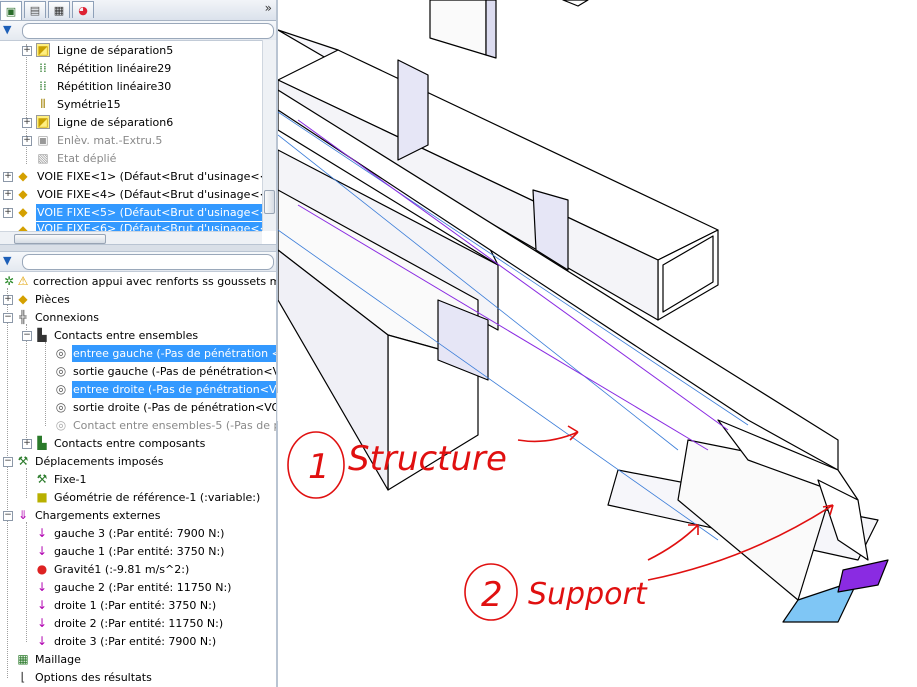 This screenshot has height=687, width=917. What do you see at coordinates (126, 335) in the screenshot?
I see `tree-item-label: Contacts entre ensembles` at bounding box center [126, 335].